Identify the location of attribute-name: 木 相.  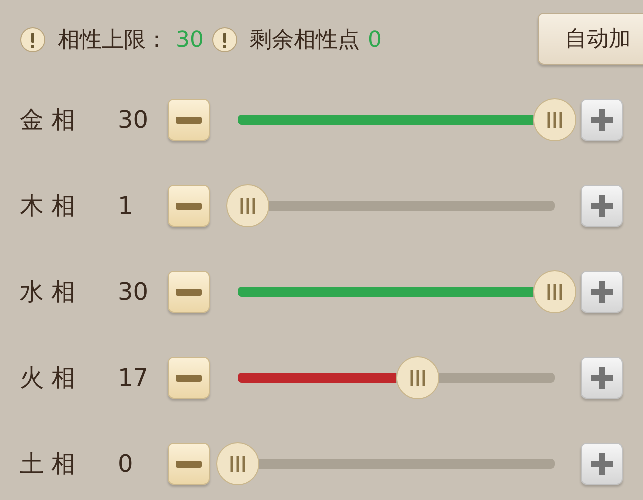
(48, 206).